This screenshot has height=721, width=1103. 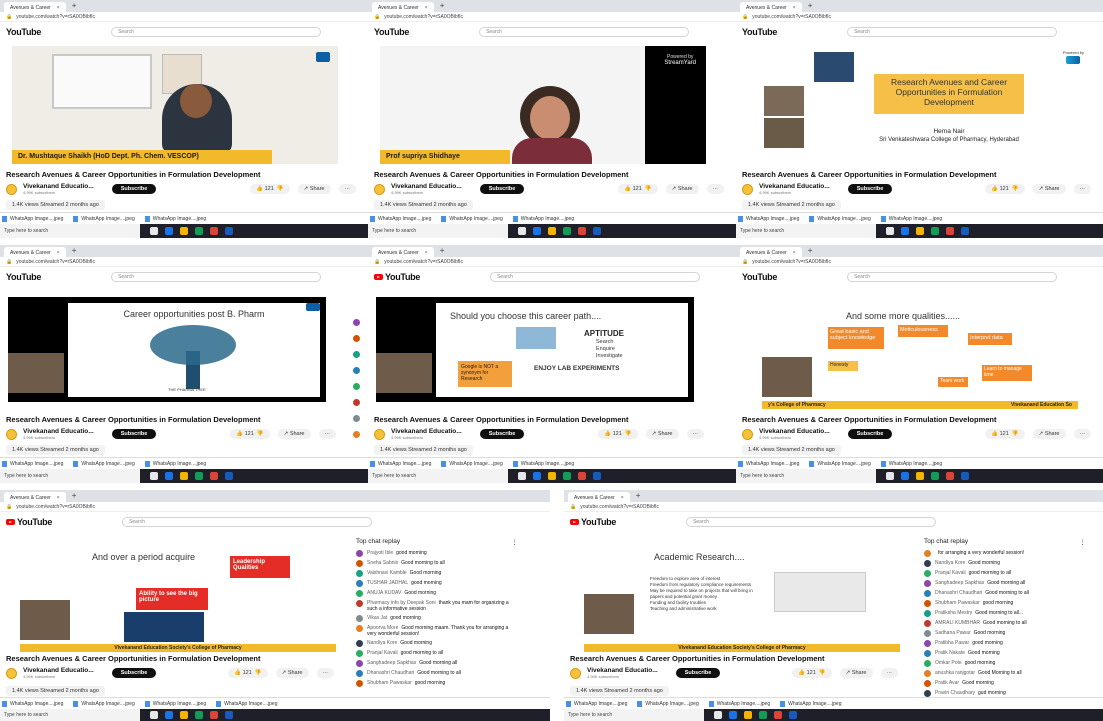 I want to click on chat-author: Nandiya Kore, so click(x=950, y=563).